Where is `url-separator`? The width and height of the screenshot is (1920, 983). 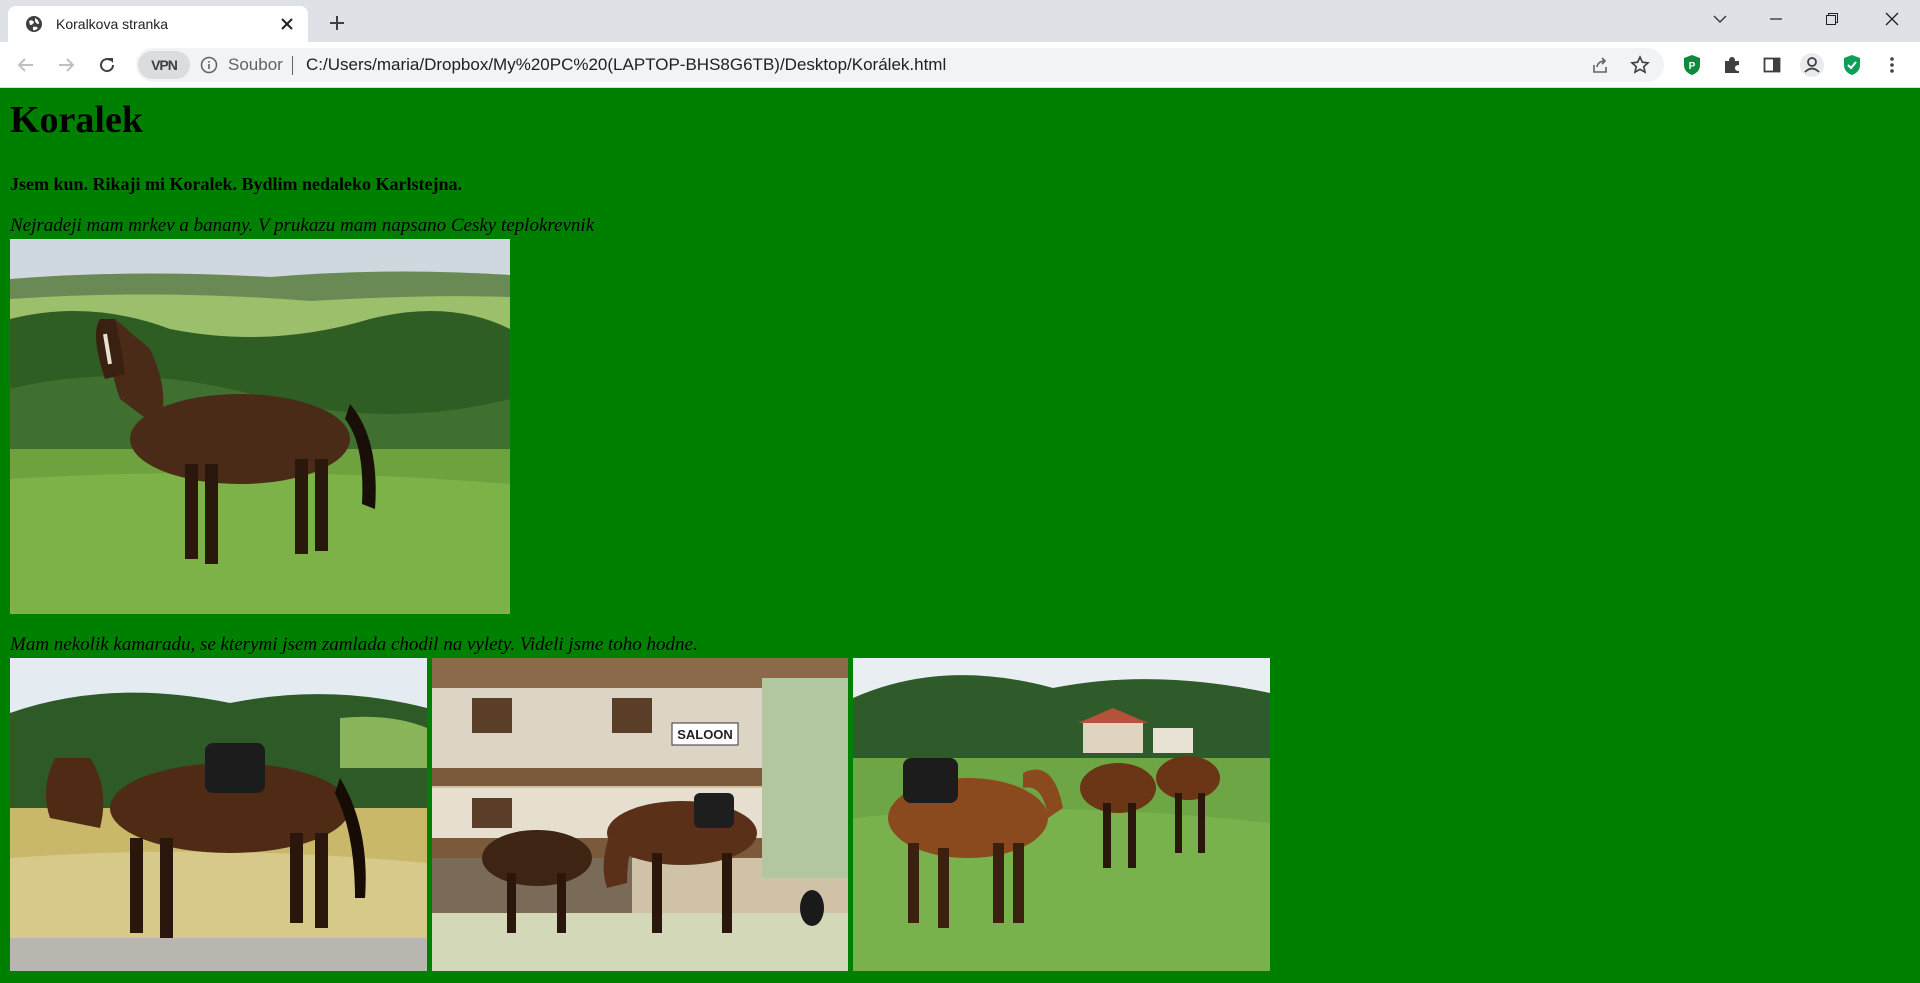
url-separator is located at coordinates (292, 65).